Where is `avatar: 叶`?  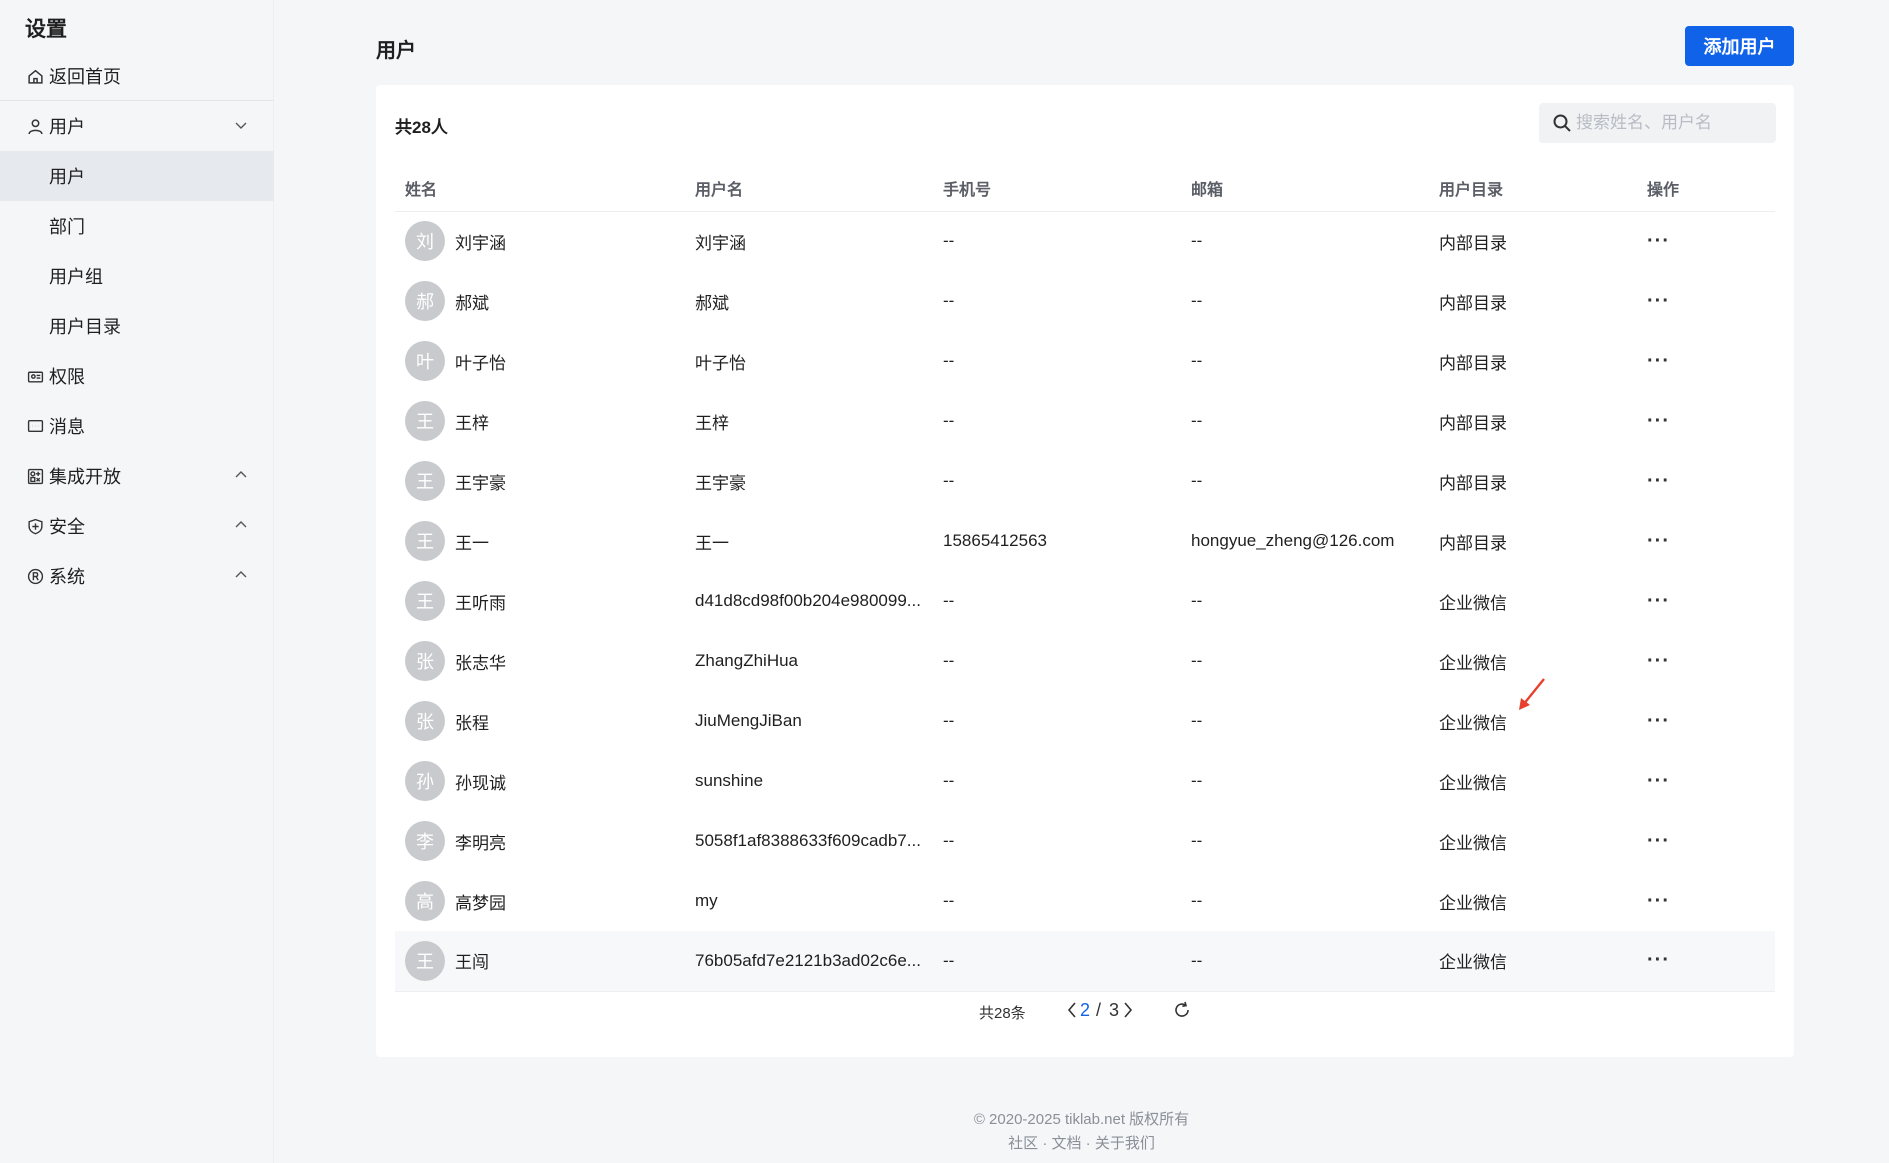
avatar: 叶 is located at coordinates (425, 361).